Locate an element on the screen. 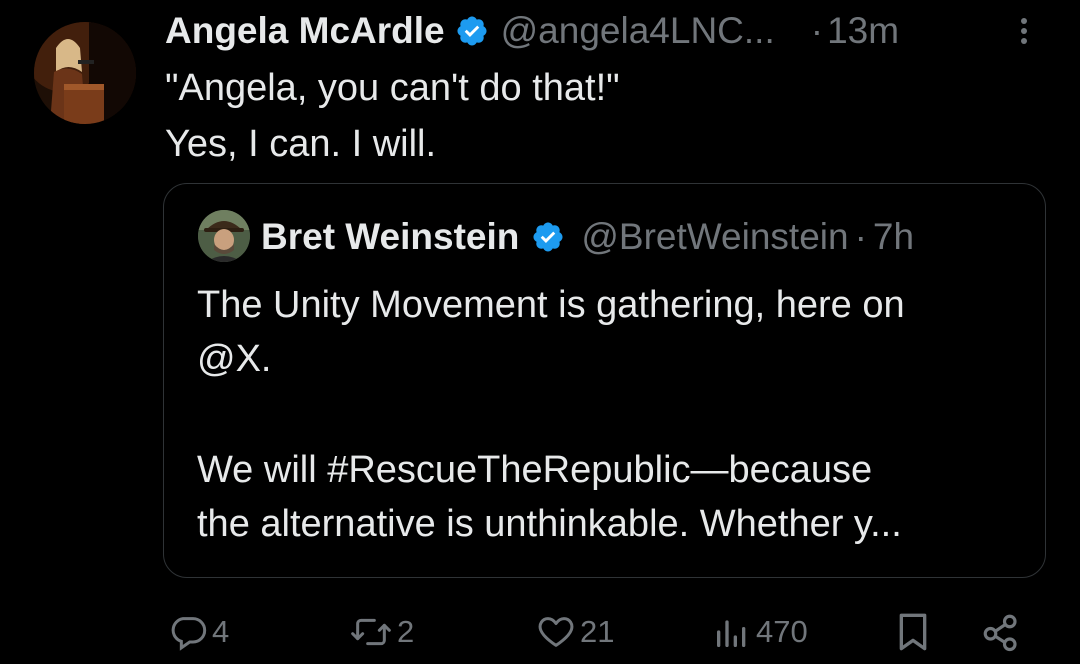 This screenshot has height=664, width=1080. tweet-text-line: "Angela, you can't do that!" is located at coordinates (392, 88).